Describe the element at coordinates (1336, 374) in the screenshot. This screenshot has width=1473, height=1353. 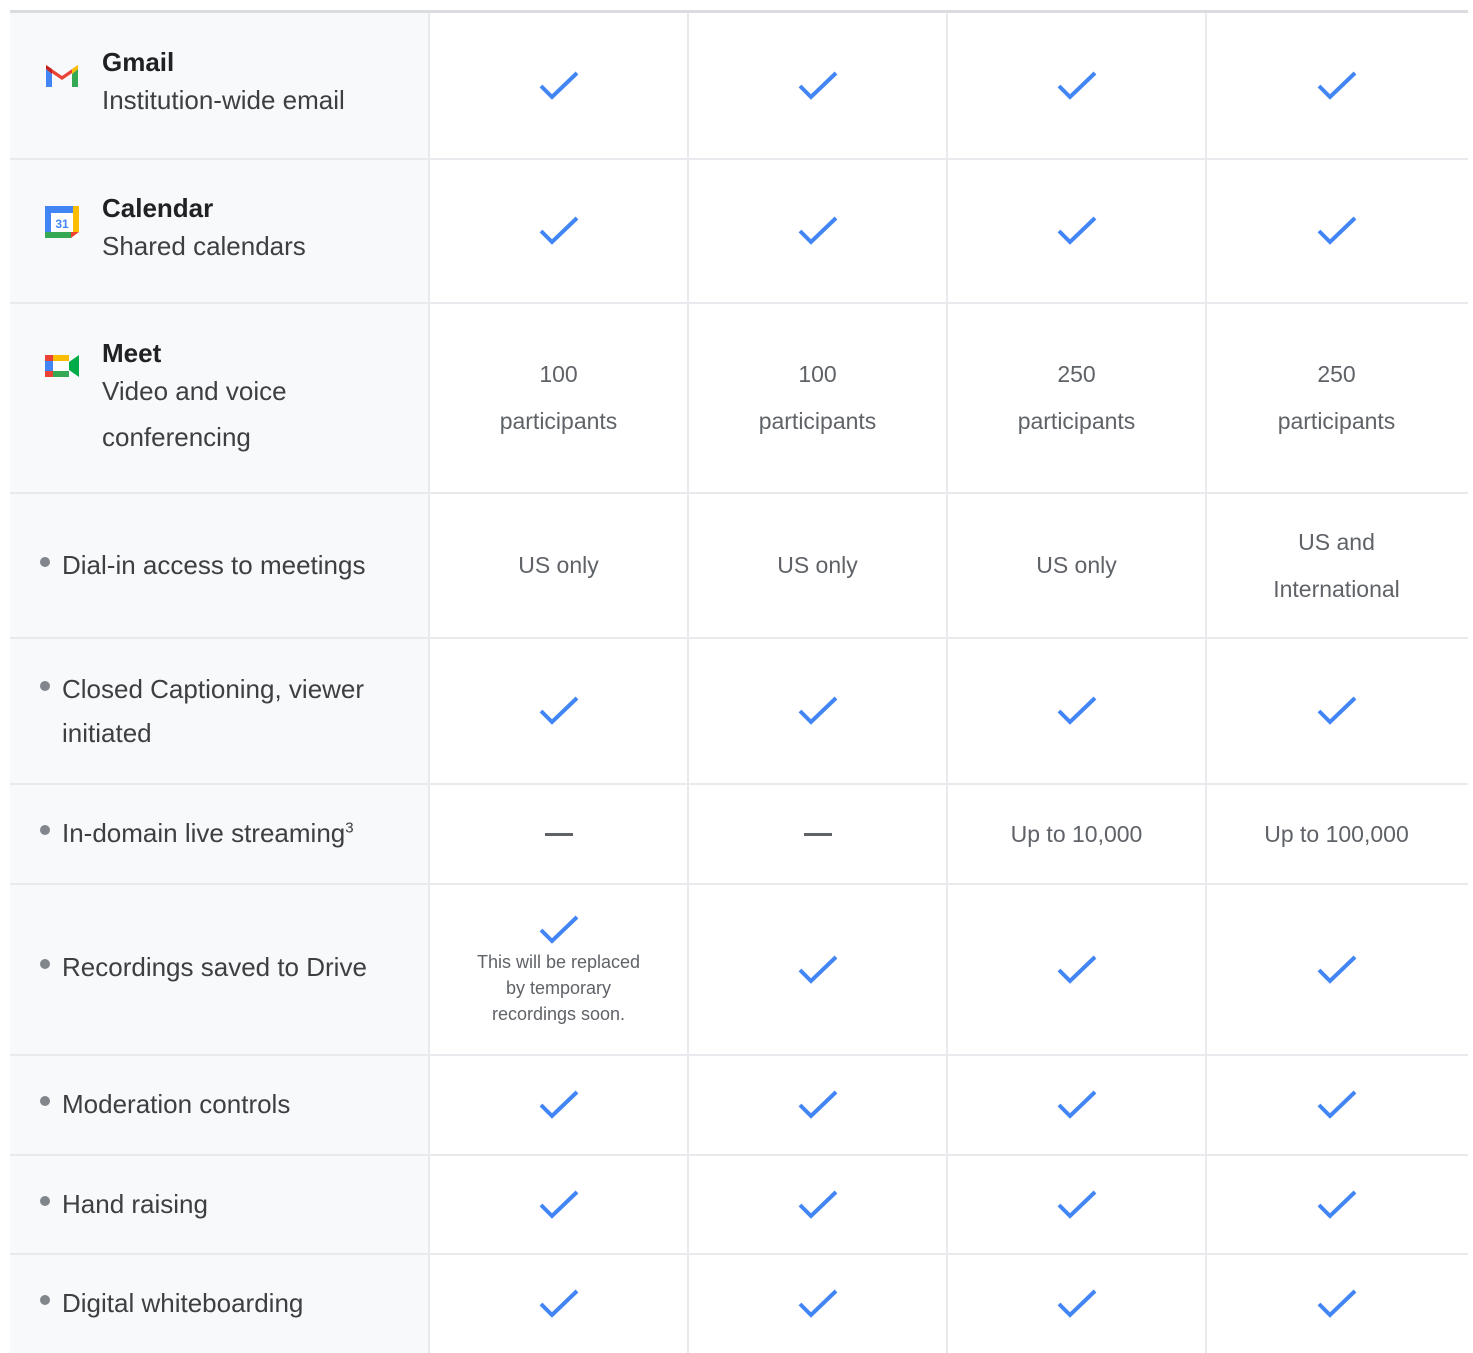
I see `participants-count: 250` at that location.